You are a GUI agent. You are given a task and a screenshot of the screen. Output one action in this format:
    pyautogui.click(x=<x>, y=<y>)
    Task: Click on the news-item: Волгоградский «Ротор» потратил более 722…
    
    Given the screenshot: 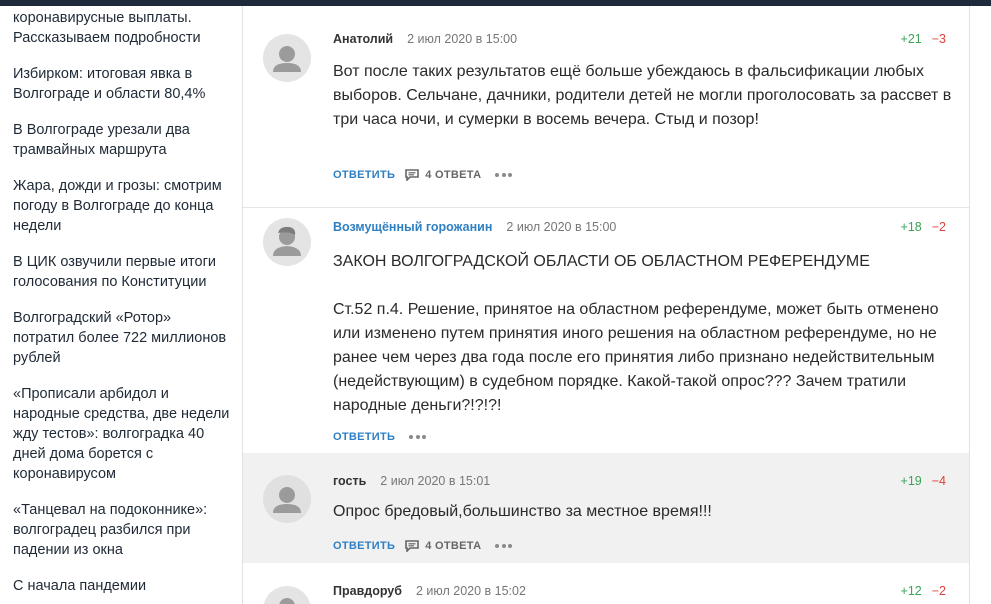 What is the action you would take?
    pyautogui.click(x=124, y=338)
    